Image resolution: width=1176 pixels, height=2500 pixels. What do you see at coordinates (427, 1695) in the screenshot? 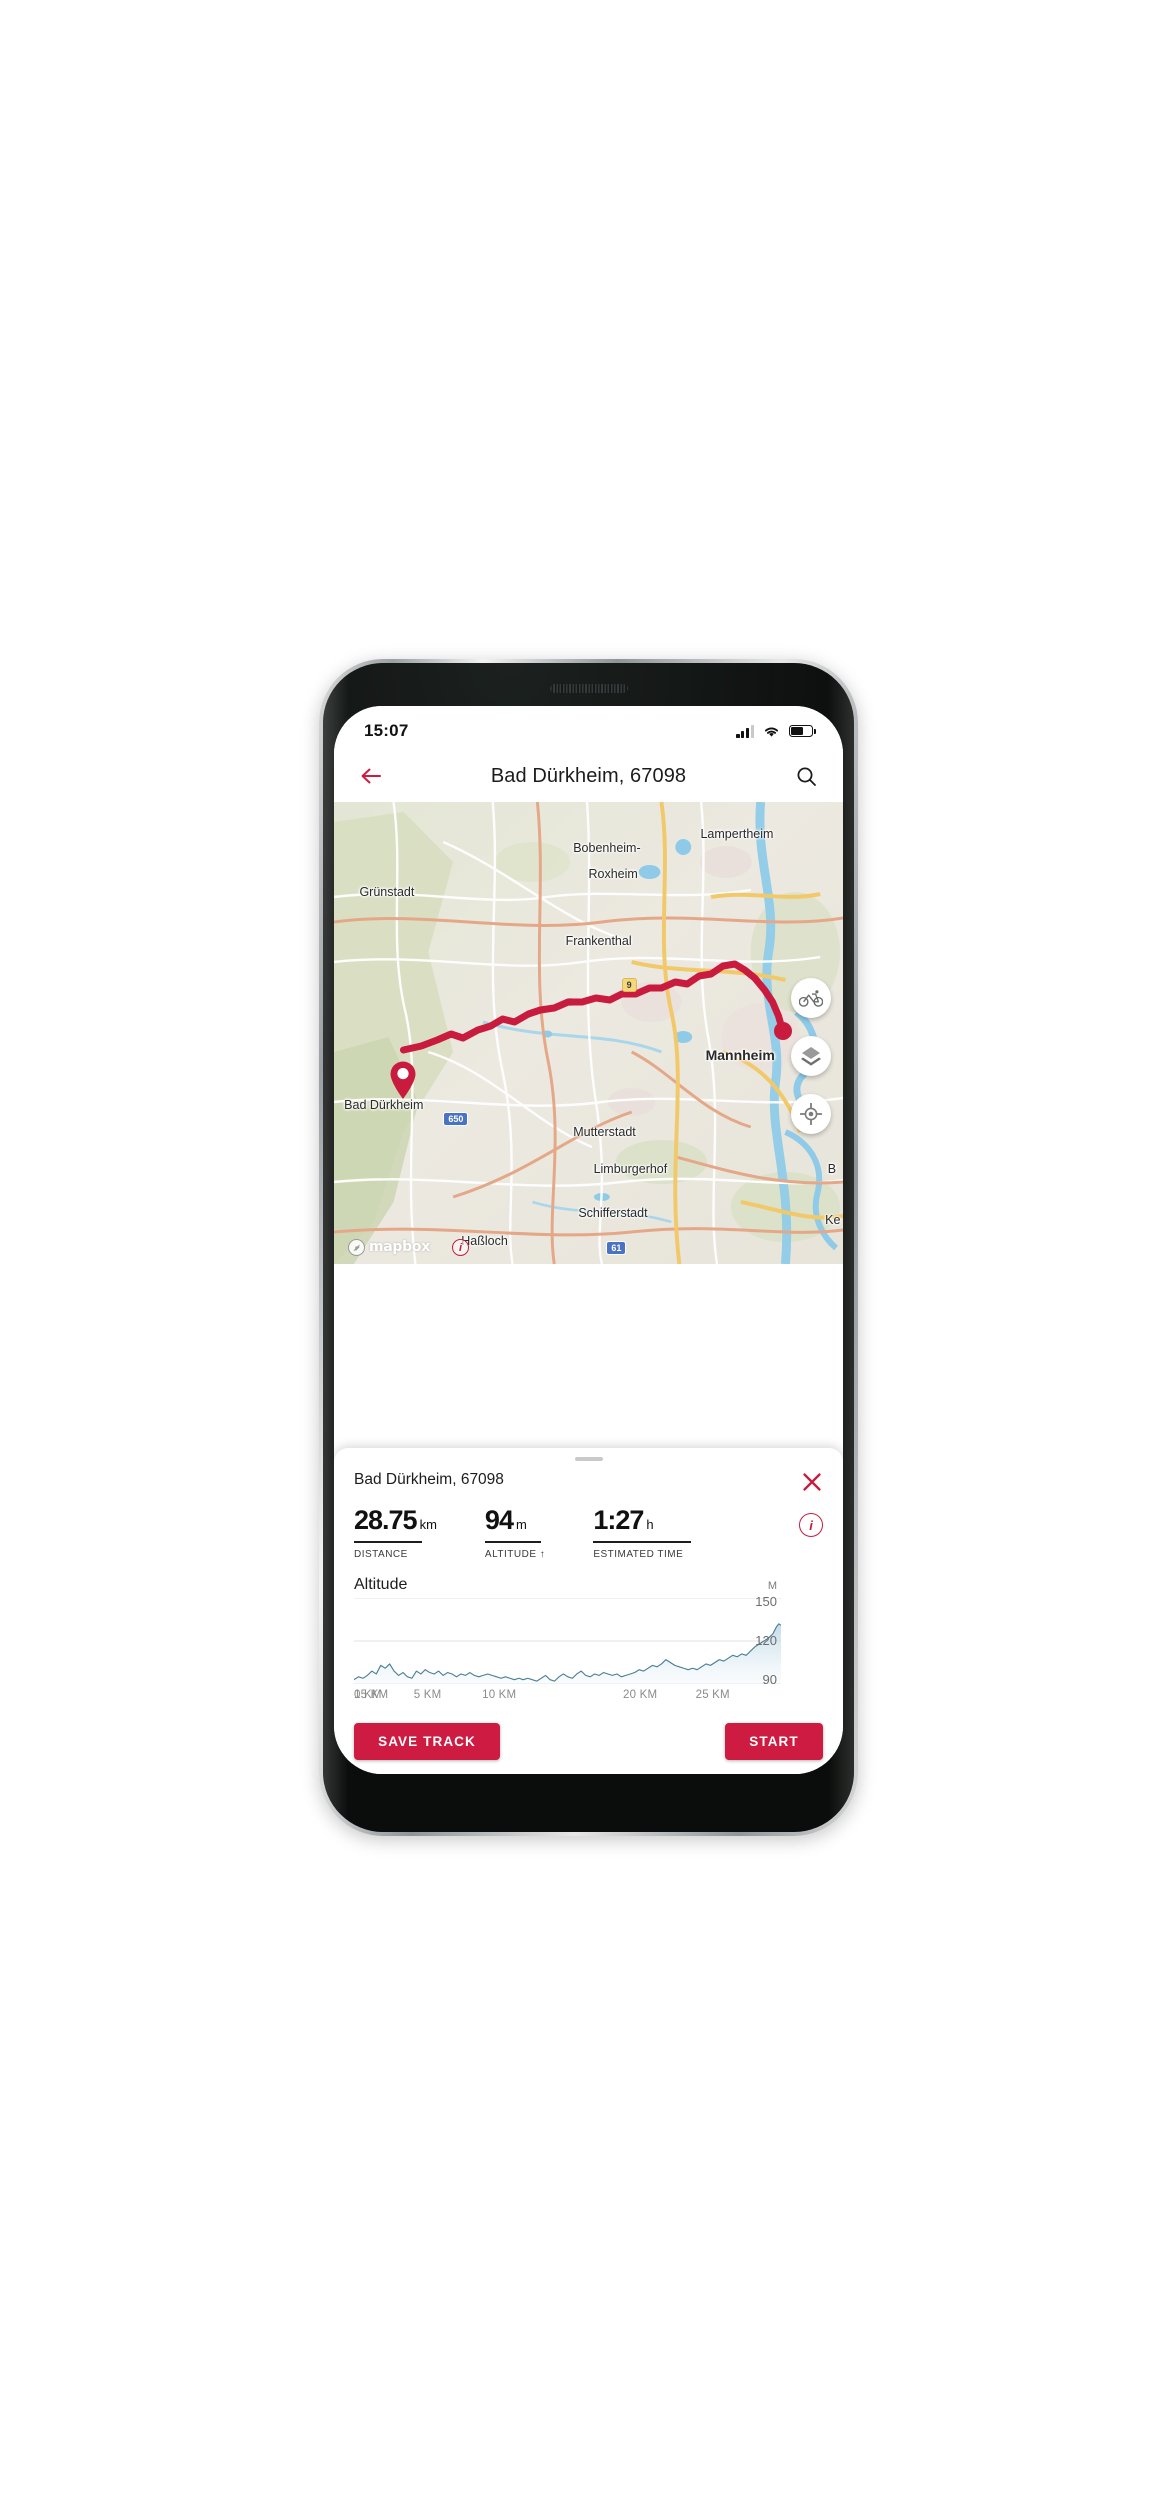
I see `chart-x-tick: 5 KM` at bounding box center [427, 1695].